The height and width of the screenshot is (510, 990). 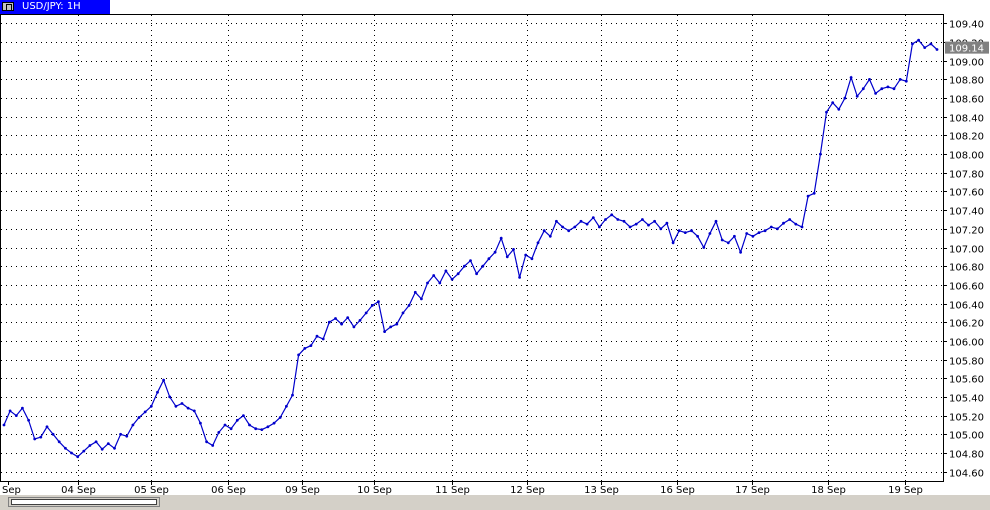 What do you see at coordinates (966, 380) in the screenshot?
I see `y-tick-label: 105.60` at bounding box center [966, 380].